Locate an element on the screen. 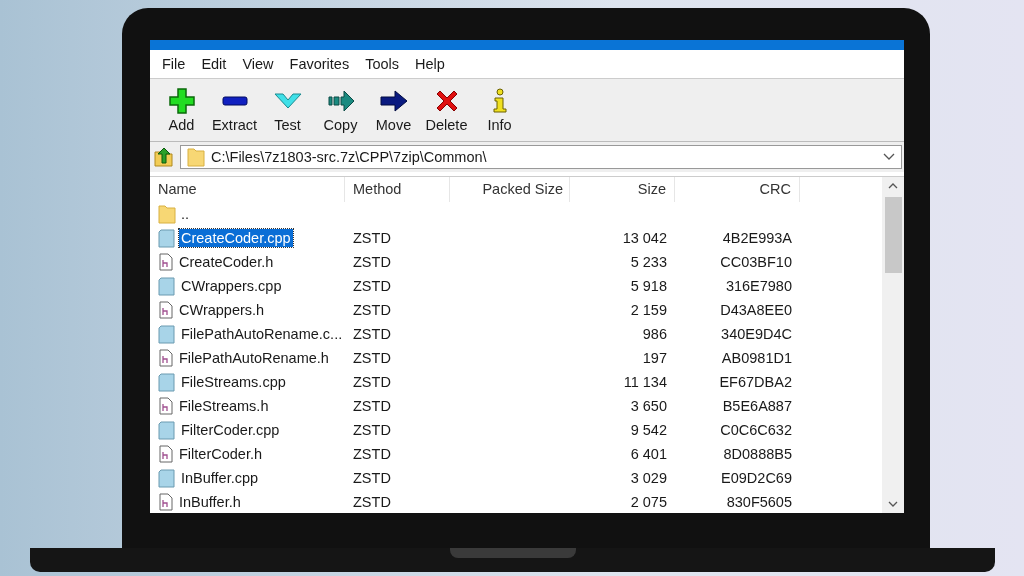 The height and width of the screenshot is (576, 1024). file-name: CWrappers.cpp is located at coordinates (231, 286).